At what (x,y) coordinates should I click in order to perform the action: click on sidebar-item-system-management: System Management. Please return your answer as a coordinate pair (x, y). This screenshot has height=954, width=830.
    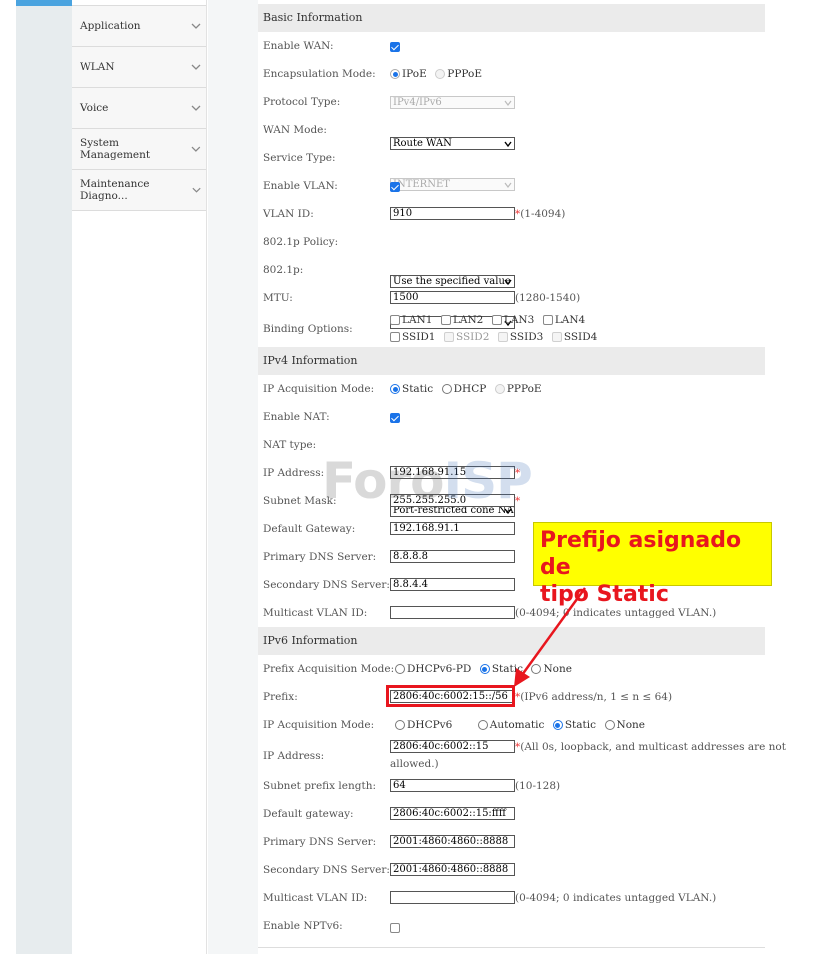
    Looking at the image, I should click on (139, 149).